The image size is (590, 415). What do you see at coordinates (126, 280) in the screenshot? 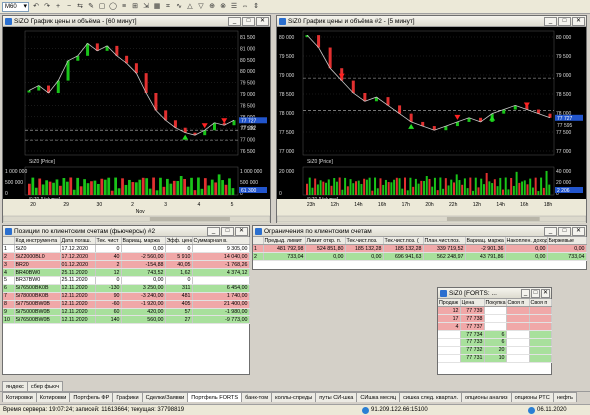
I see `positions-row: 5 BR37BW0 25.11.2020 0 0,00 0` at bounding box center [126, 280].